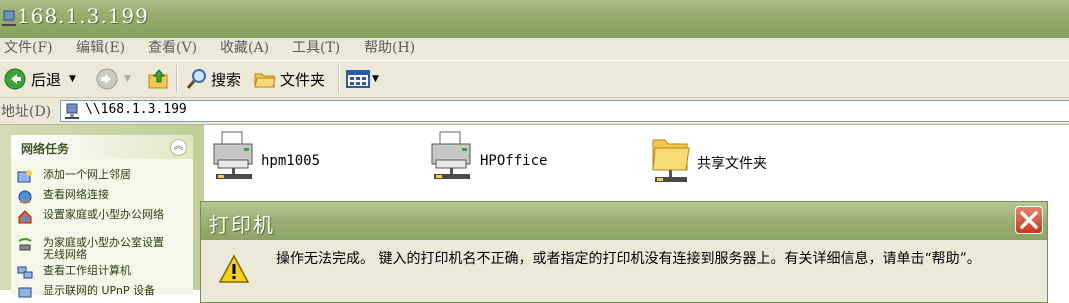 The width and height of the screenshot is (1069, 303). I want to click on dialog-title: 打印机, so click(242, 225).